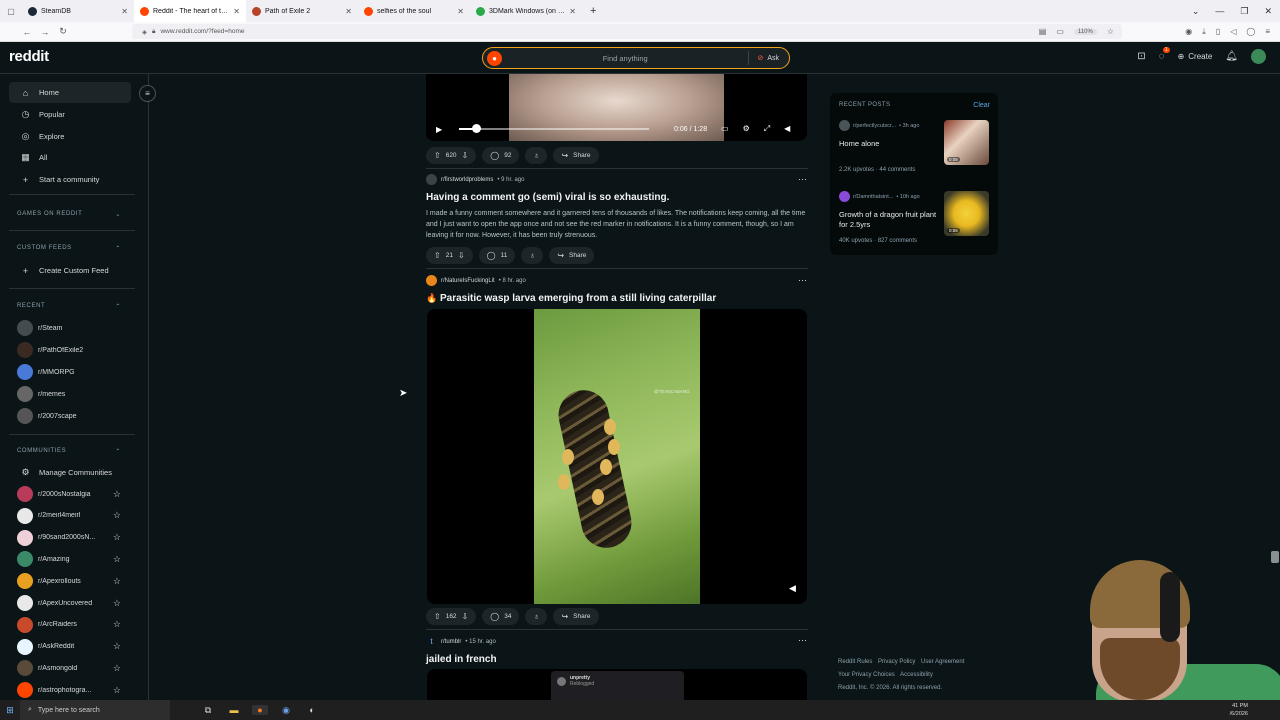  What do you see at coordinates (11, 11) in the screenshot?
I see `sidebar-toggle-icon: ▢` at bounding box center [11, 11].